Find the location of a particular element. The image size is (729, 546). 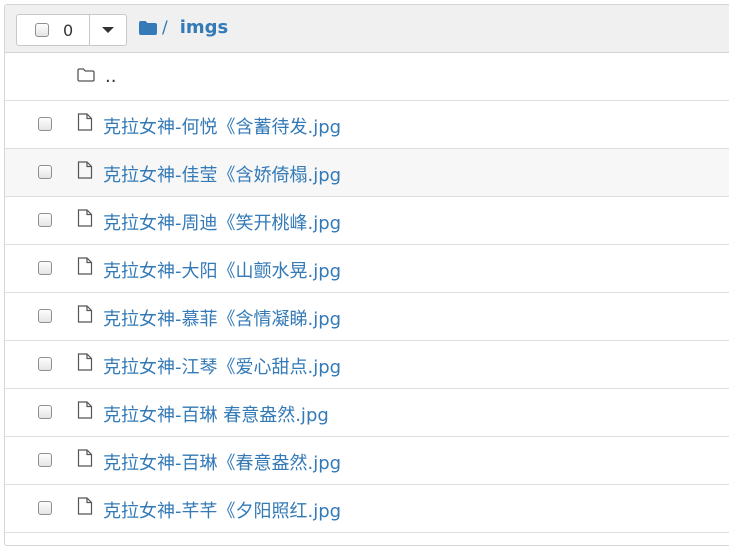

file-row: 克拉女神-慕菲《含情凝睇.jpg is located at coordinates (367, 317).